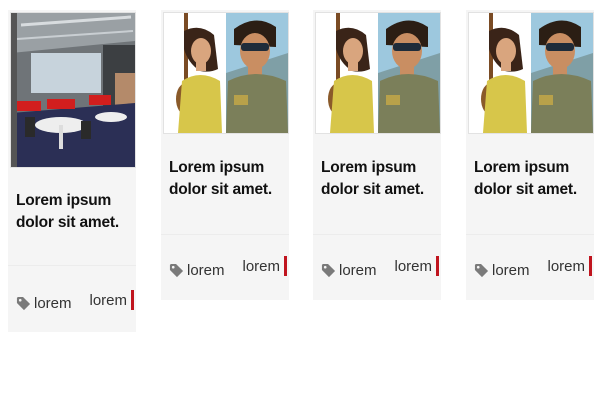 The image size is (600, 400). What do you see at coordinates (73, 90) in the screenshot?
I see `article-image-office` at bounding box center [73, 90].